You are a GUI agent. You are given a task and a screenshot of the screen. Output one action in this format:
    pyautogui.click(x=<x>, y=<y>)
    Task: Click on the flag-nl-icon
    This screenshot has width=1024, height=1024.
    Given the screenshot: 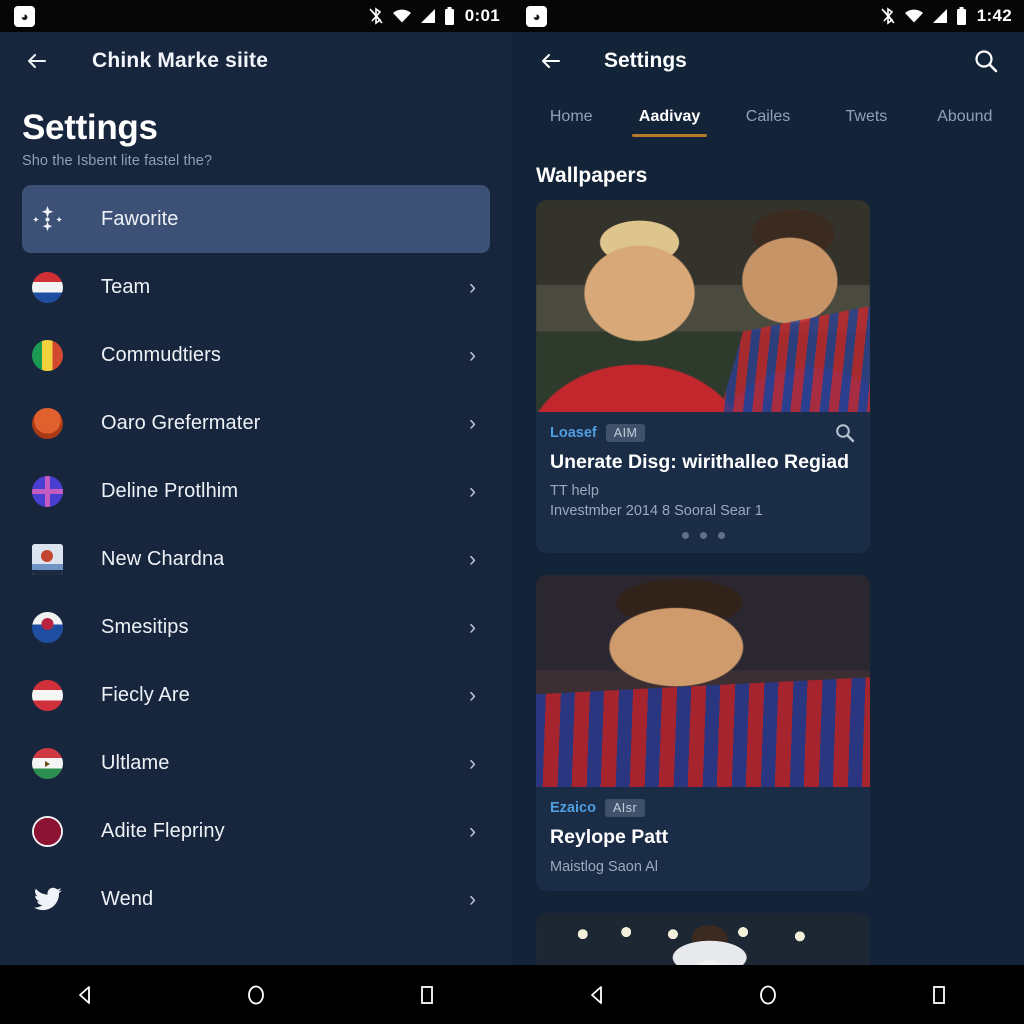 What is the action you would take?
    pyautogui.click(x=47, y=287)
    